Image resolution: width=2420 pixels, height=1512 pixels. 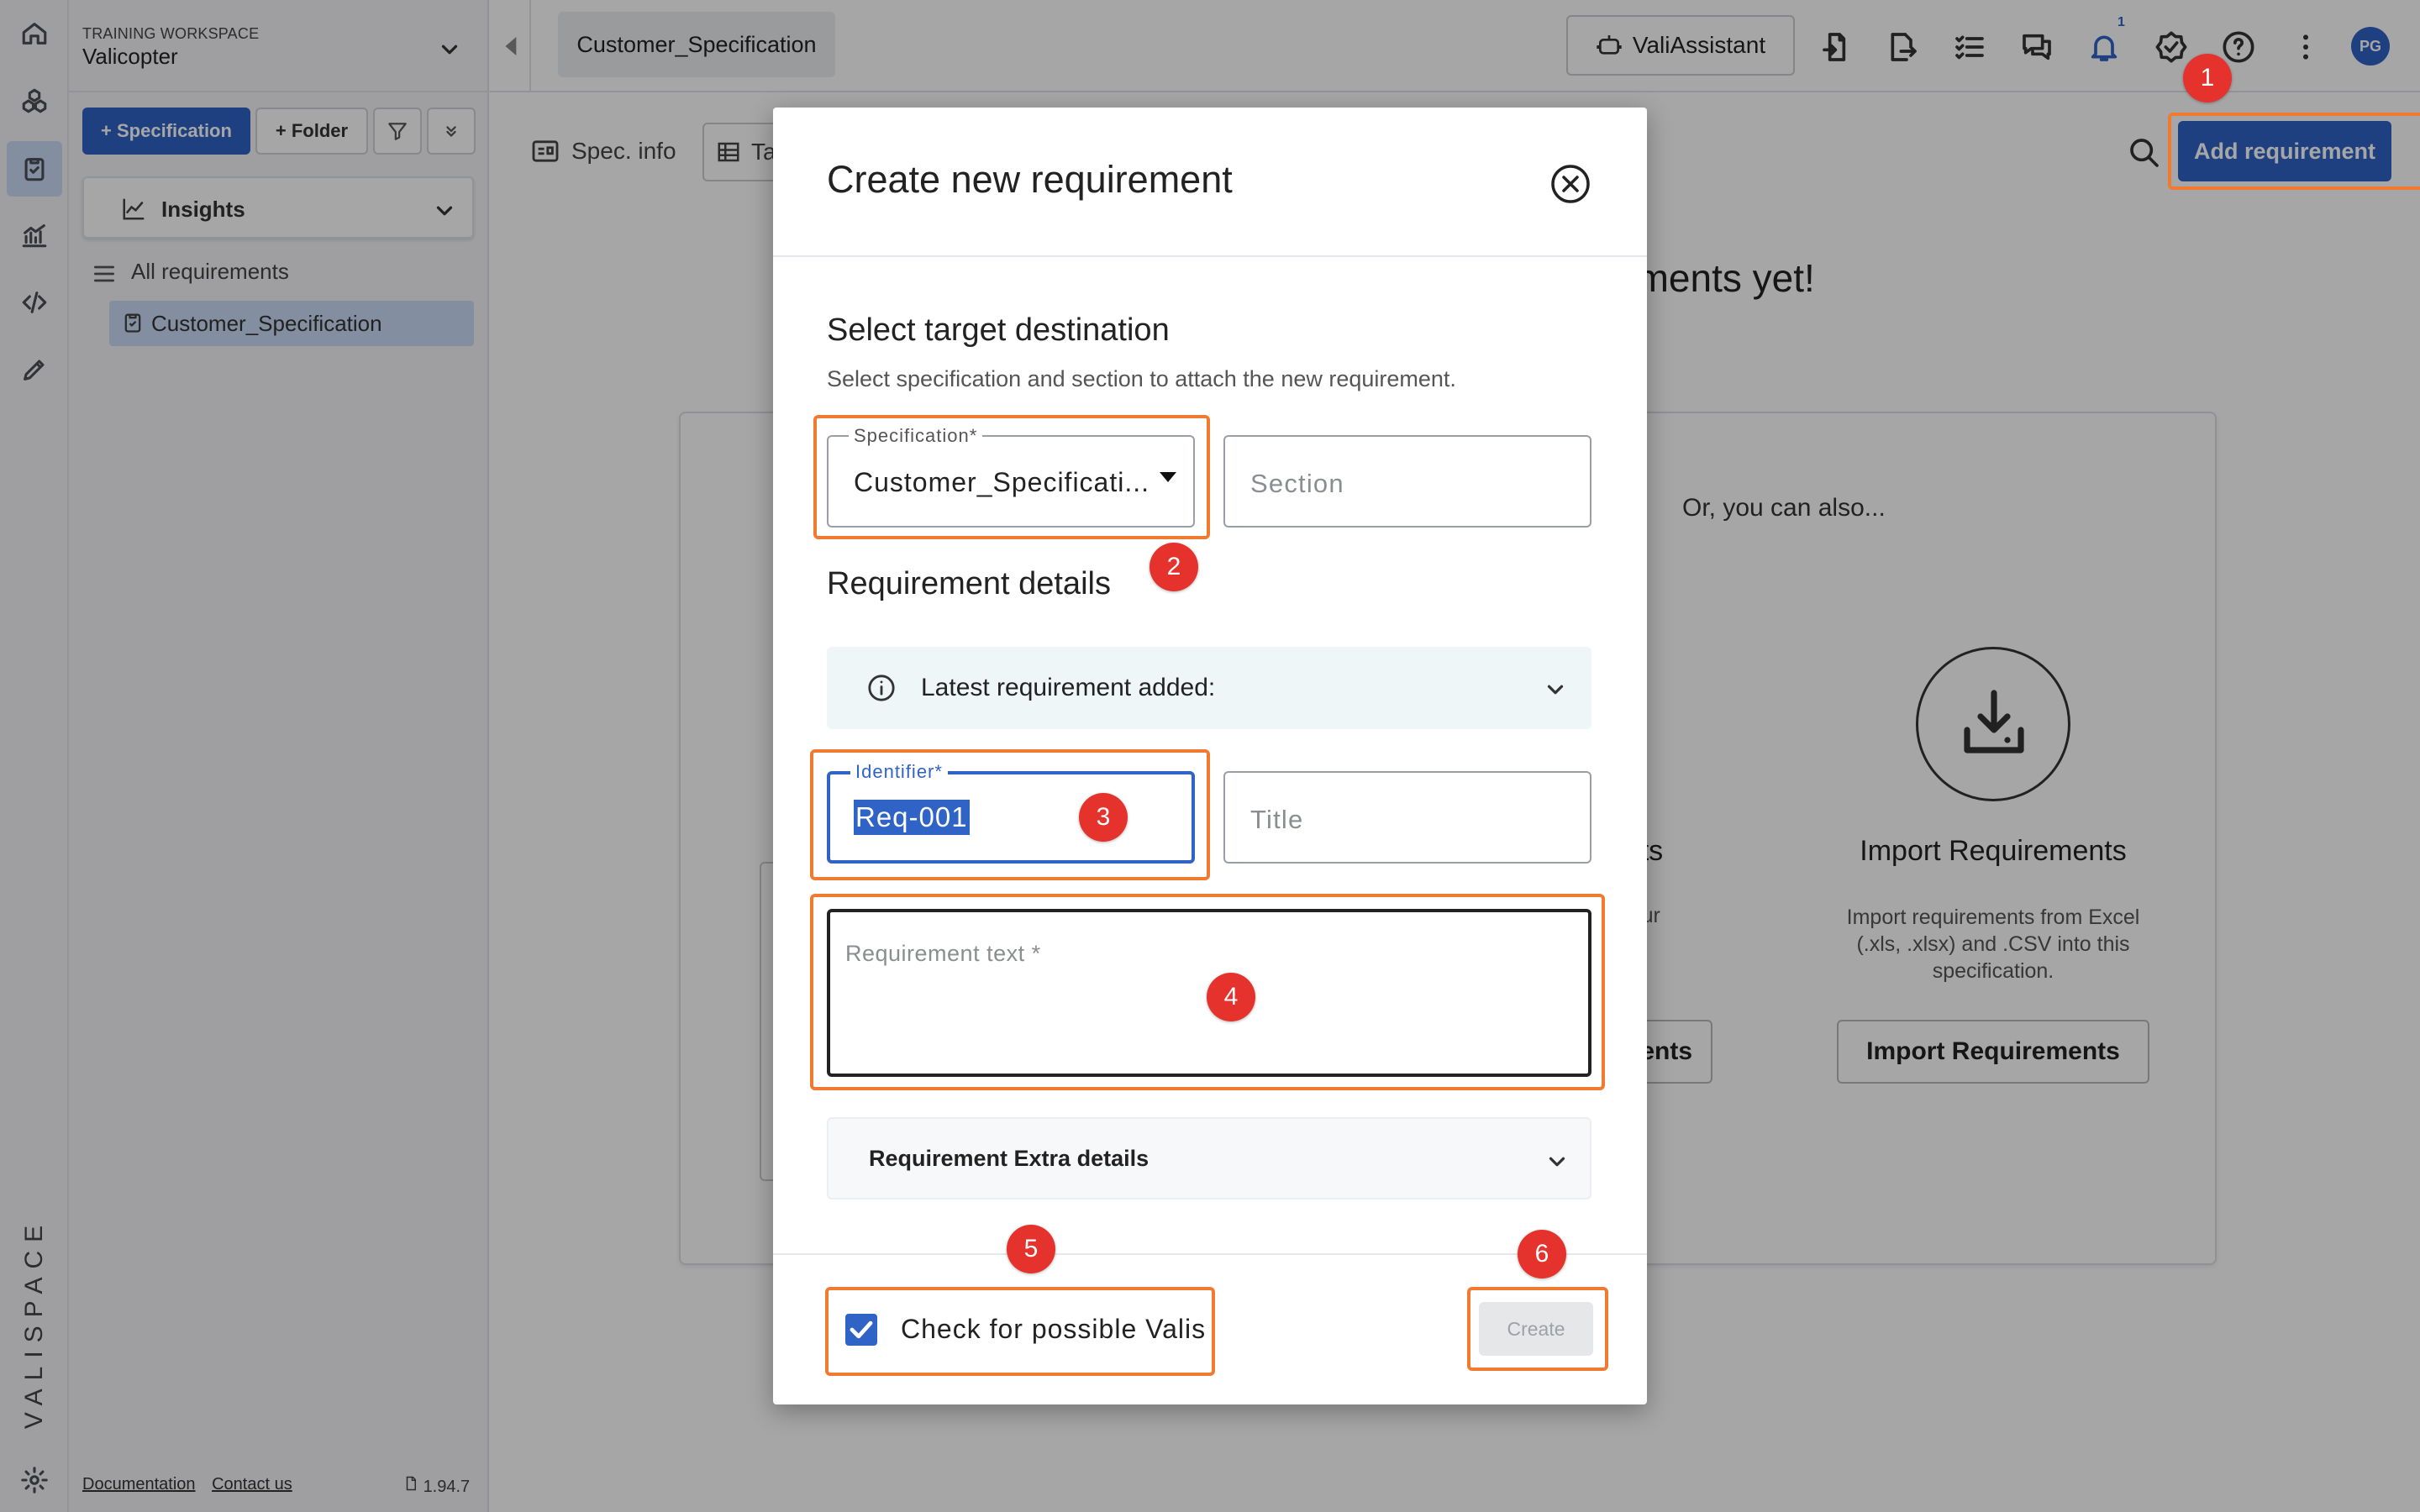 What do you see at coordinates (1209, 1158) in the screenshot?
I see `extra-details-panel: Requirement Extra details` at bounding box center [1209, 1158].